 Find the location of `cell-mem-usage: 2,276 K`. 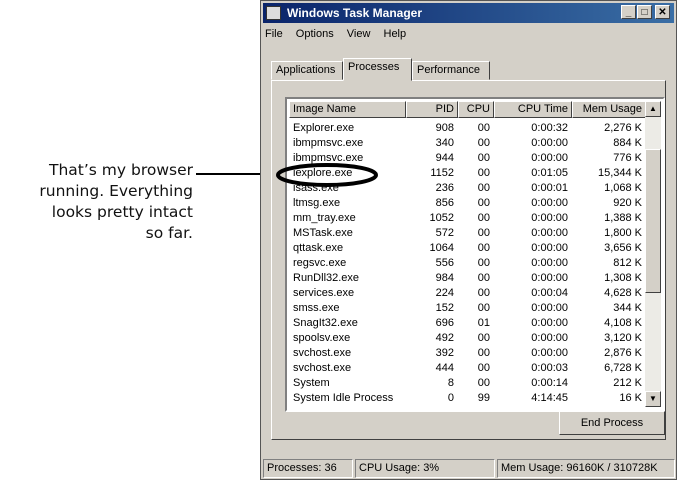

cell-mem-usage: 2,276 K is located at coordinates (623, 128).